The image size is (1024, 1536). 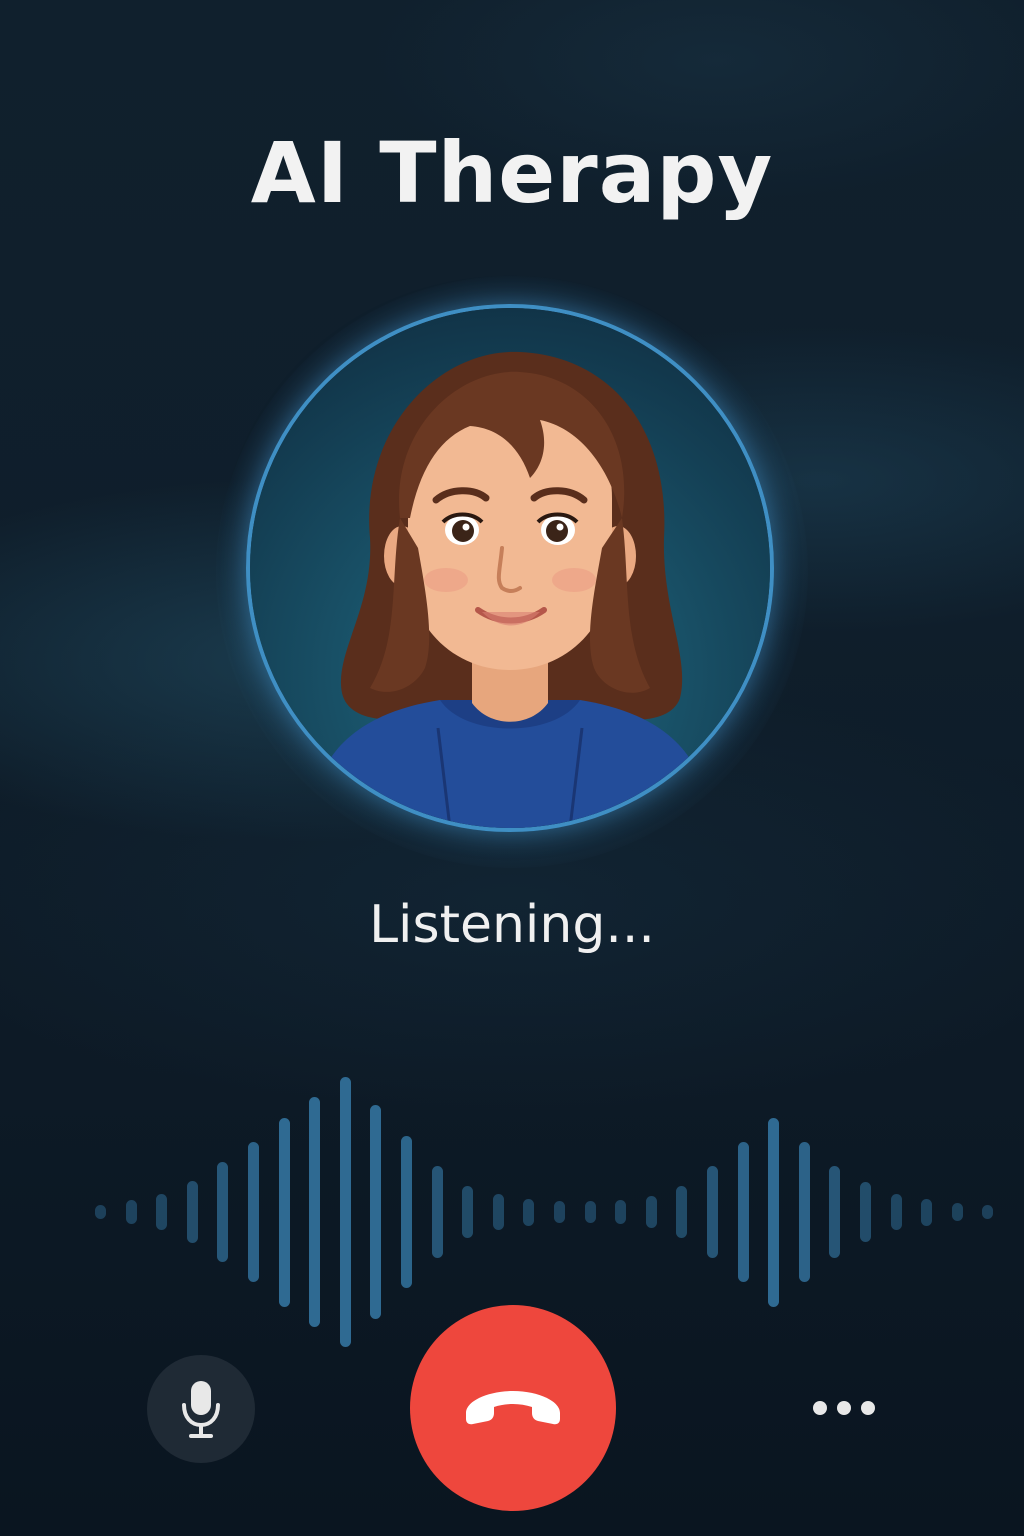 I want to click on end-call-button, so click(x=513, y=1408).